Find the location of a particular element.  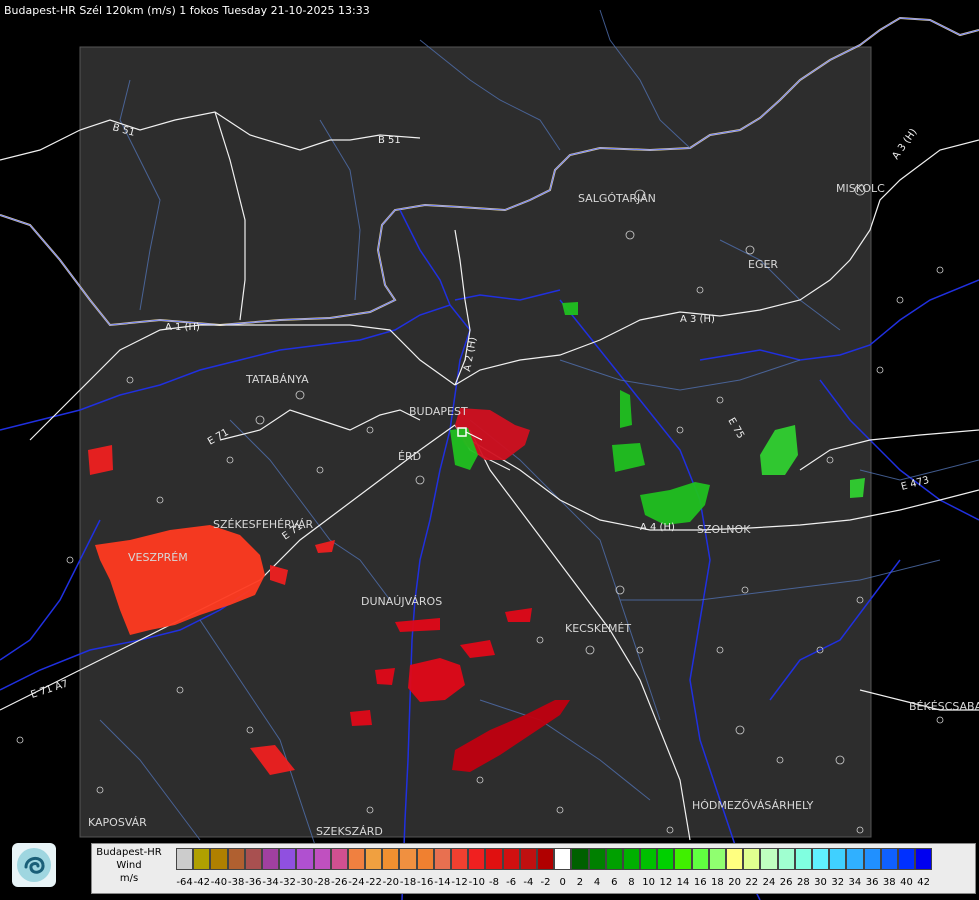

legend-tick: -42 is located at coordinates (201, 882).